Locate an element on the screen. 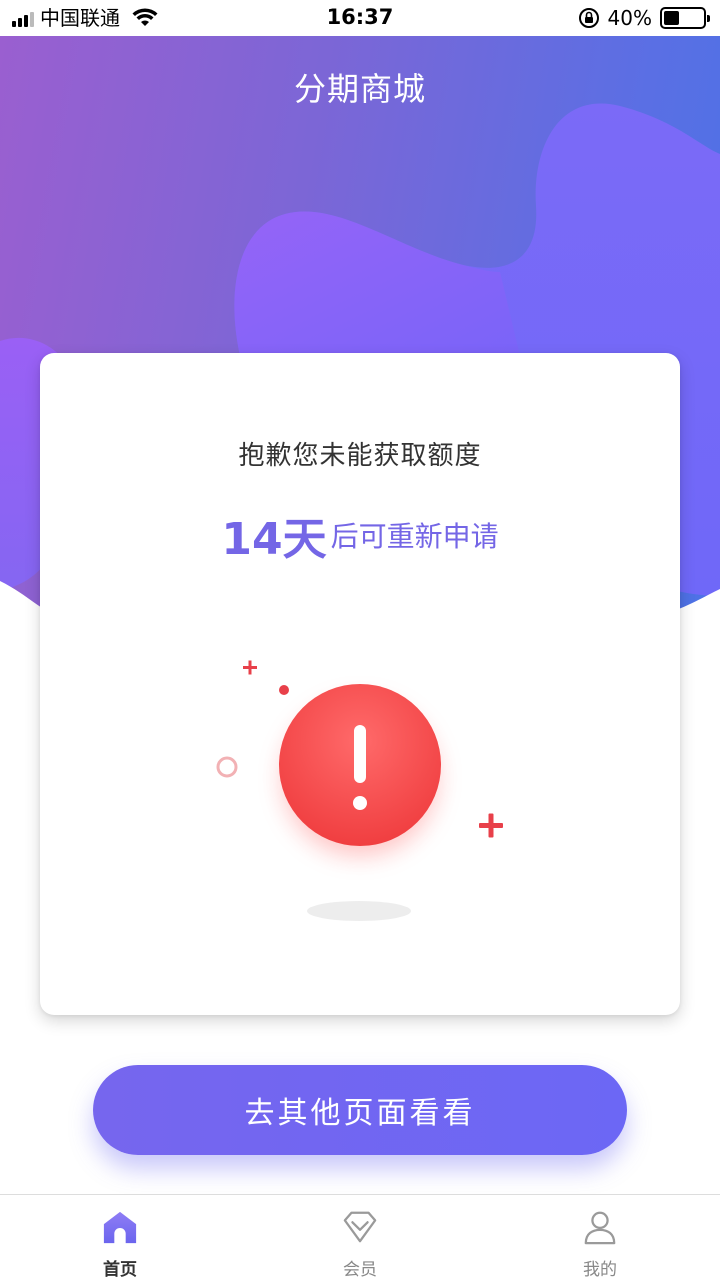 The width and height of the screenshot is (720, 1280). tab-profile-label: 我的 is located at coordinates (600, 1270).